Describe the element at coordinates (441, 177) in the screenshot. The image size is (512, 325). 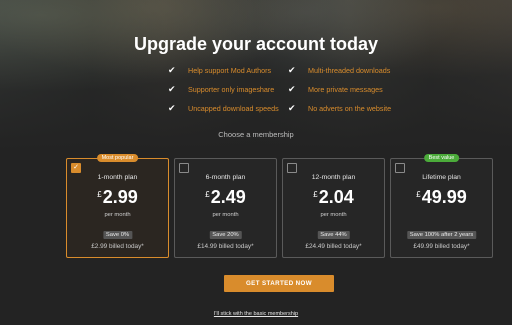
I see `plan-name: Lifetime plan` at that location.